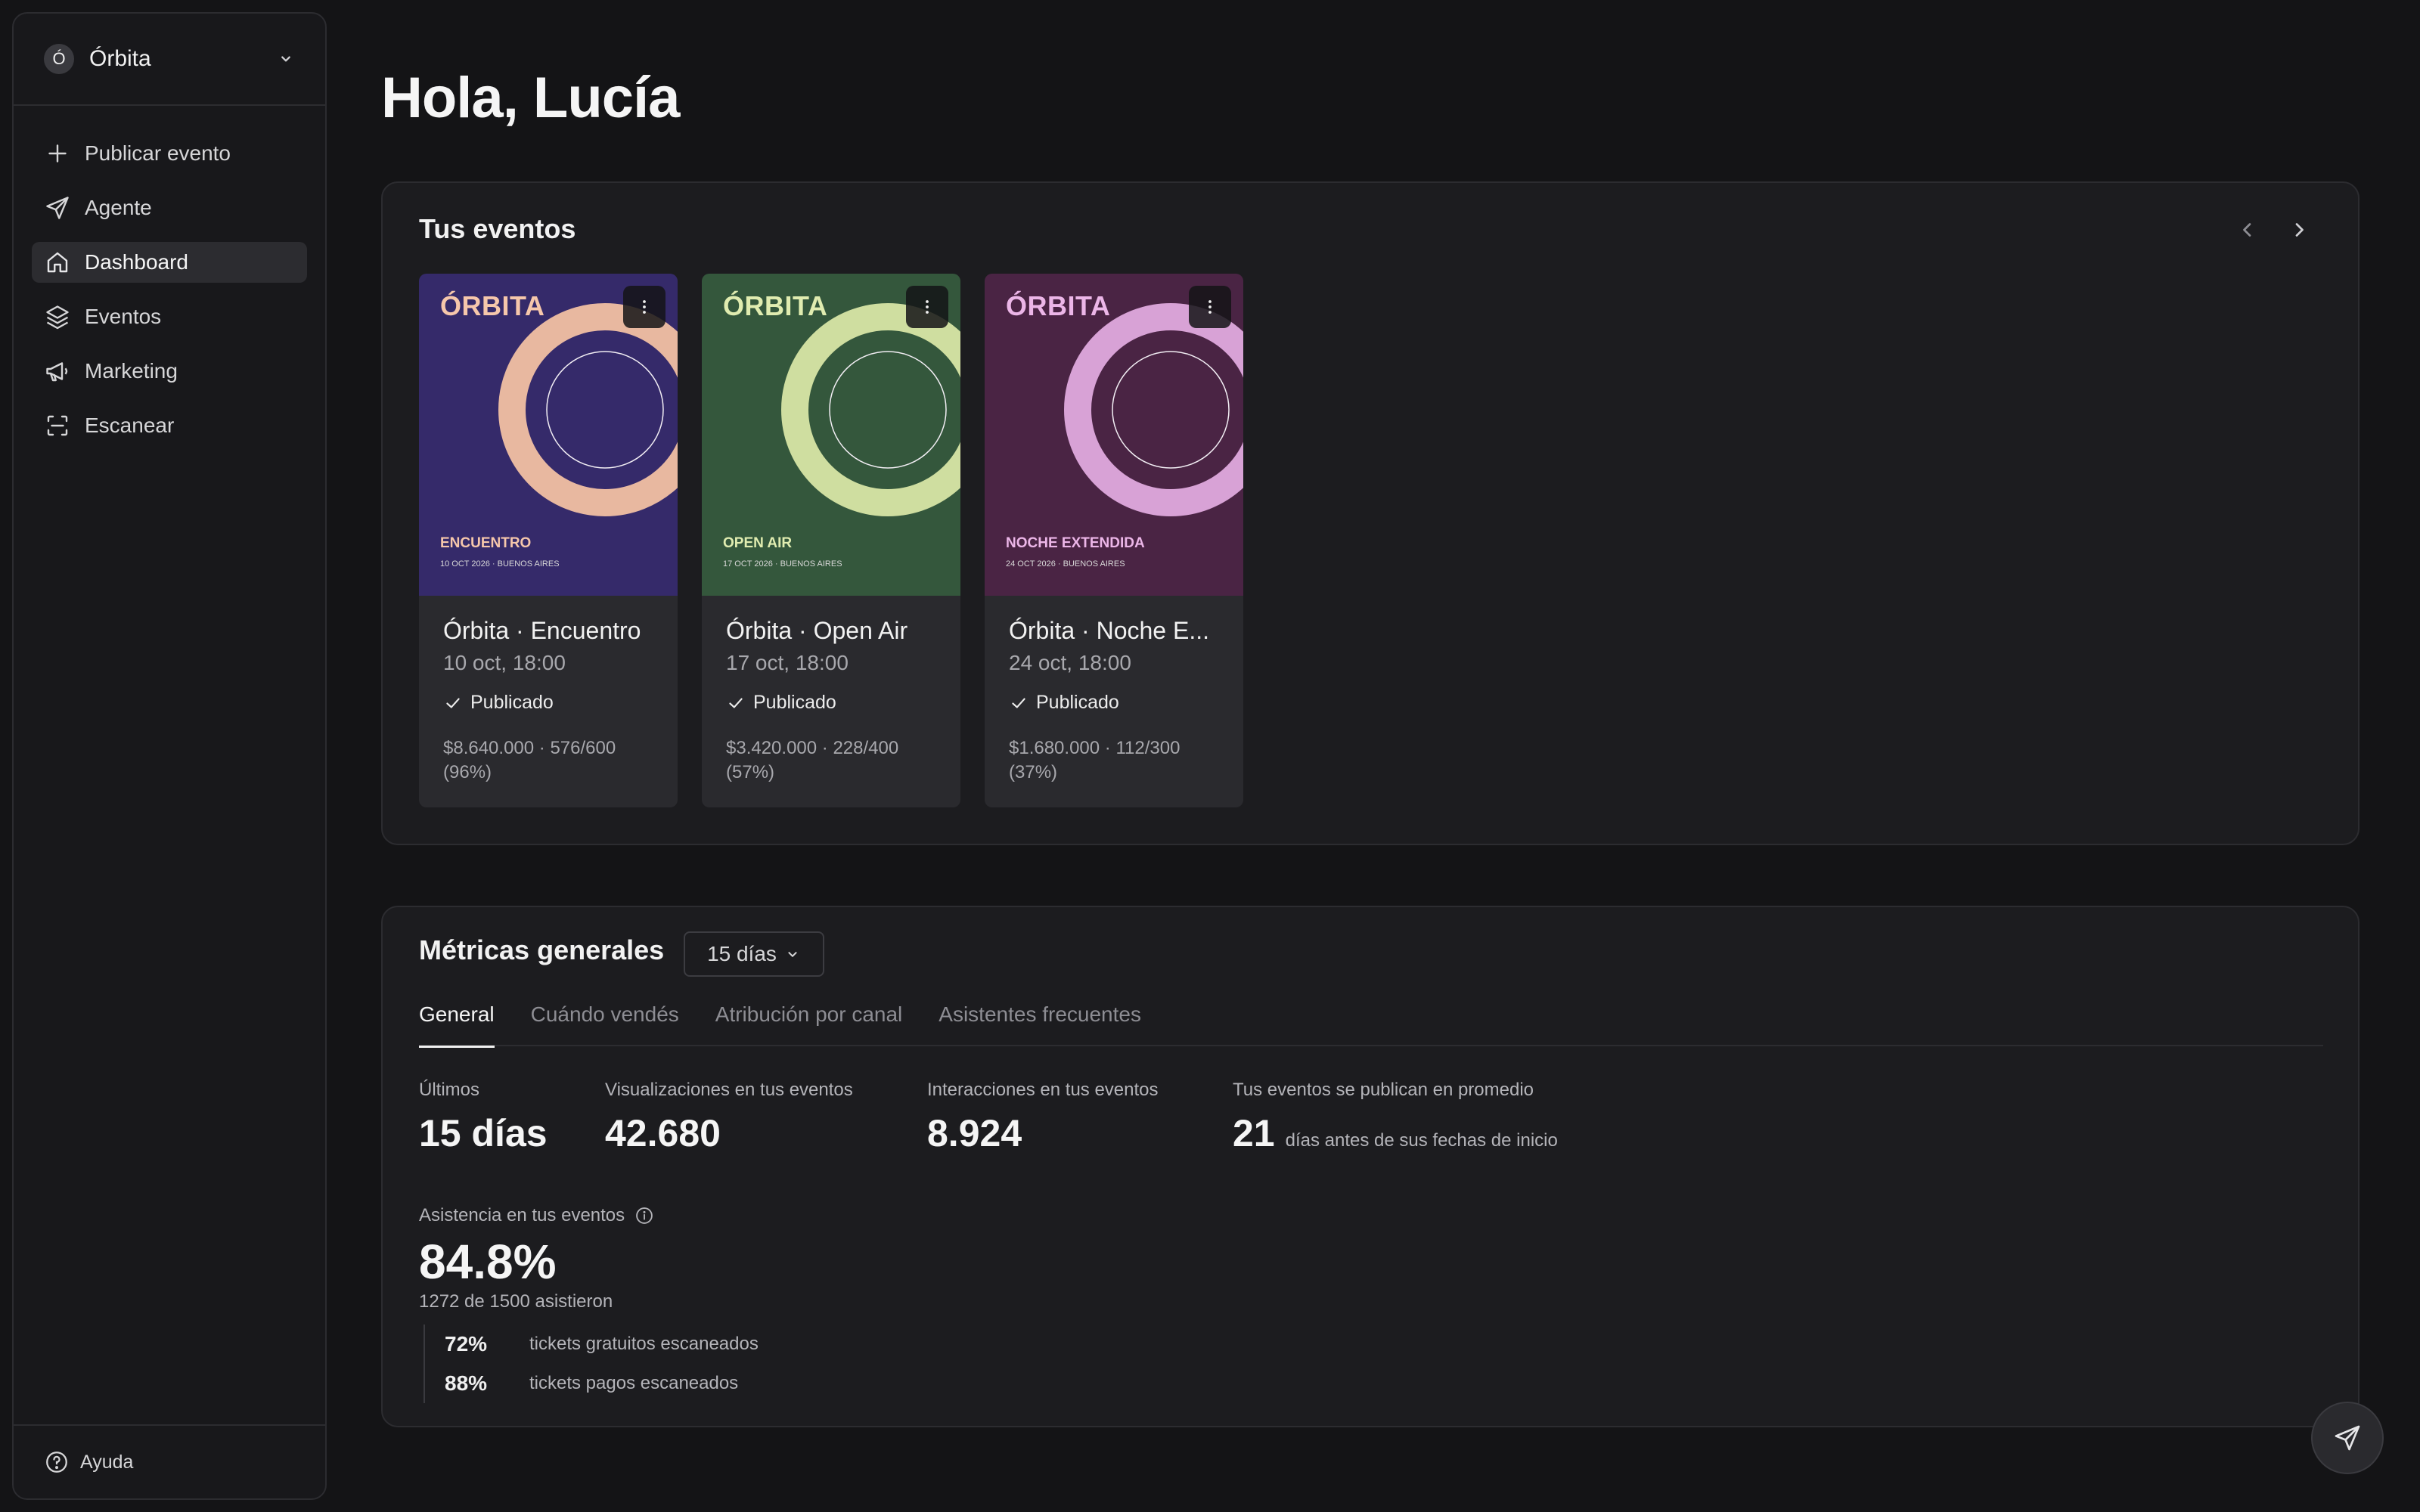 This screenshot has height=1512, width=2420. Describe the element at coordinates (488, 1262) in the screenshot. I see `attendance-value: 84.8%` at that location.